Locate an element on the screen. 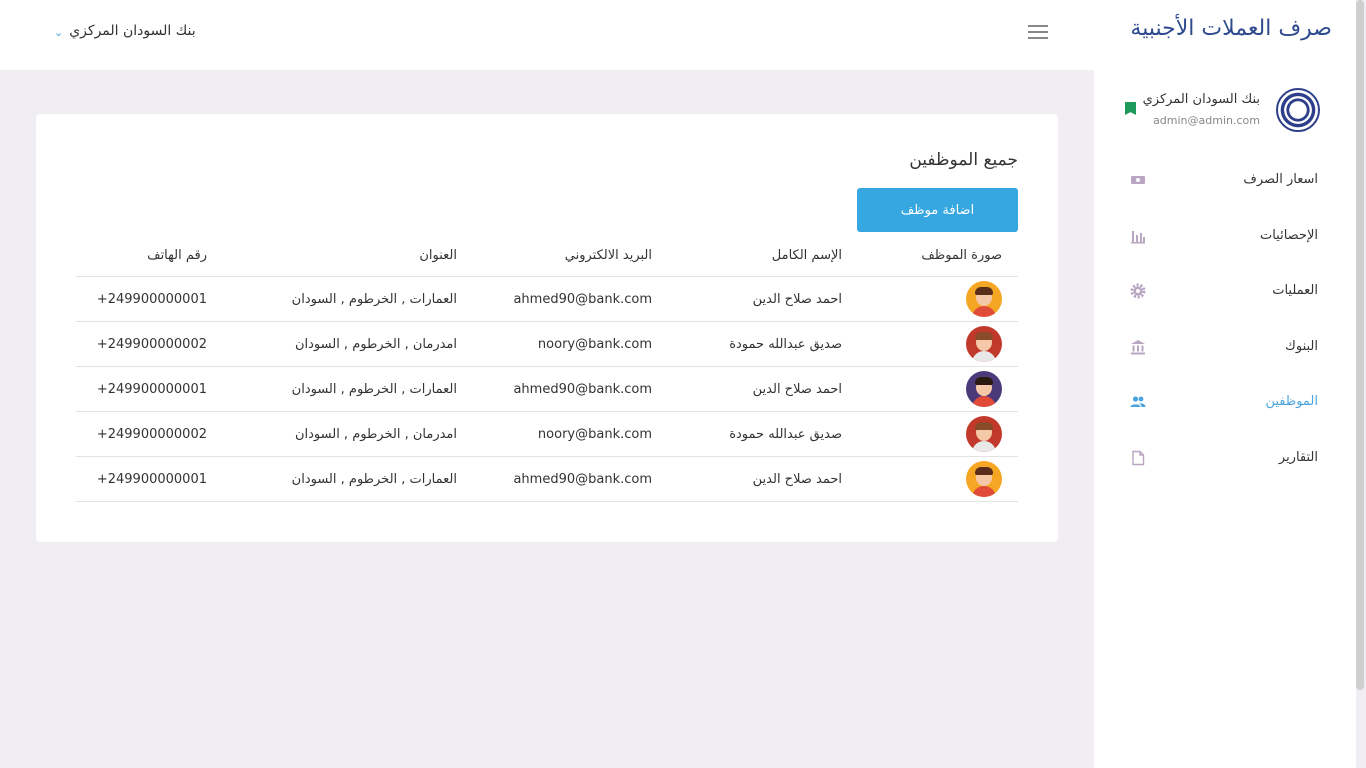  profile-email: admin@admin.com is located at coordinates (1206, 120).